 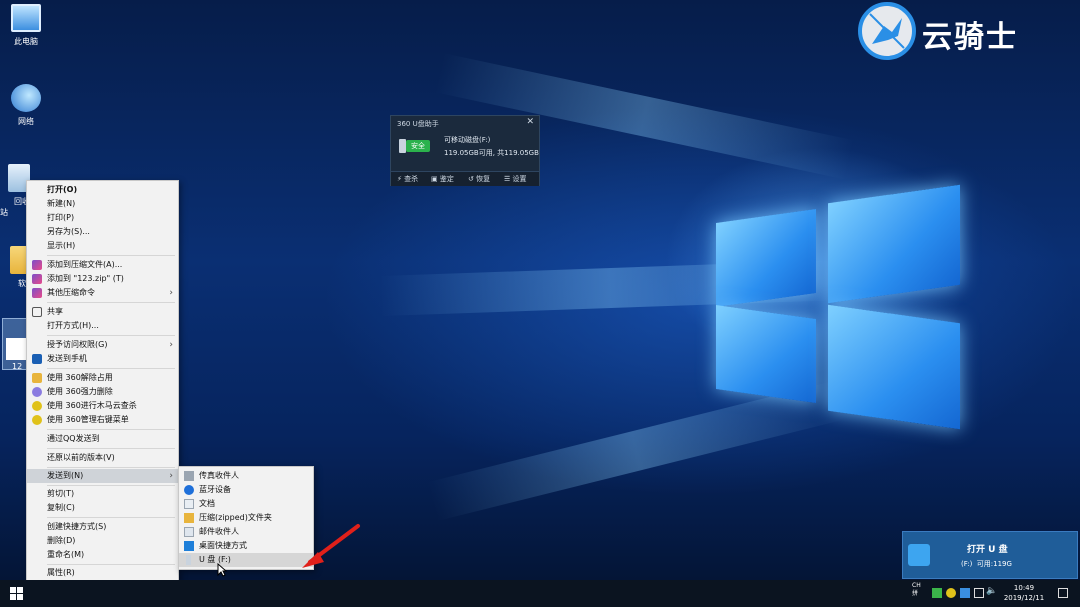 What do you see at coordinates (102, 406) in the screenshot?
I see `menu-item-360-trojan-scan: 使用 360进行木马云查杀` at bounding box center [102, 406].